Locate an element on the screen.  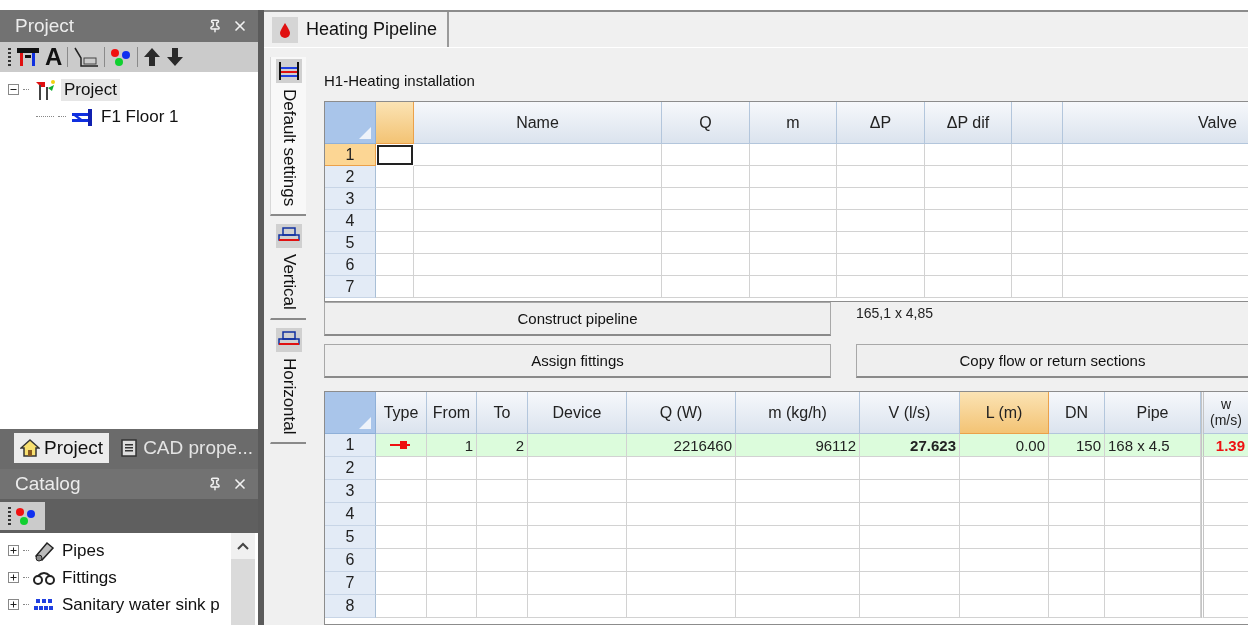
text-tool: A is located at coordinates (54, 57).